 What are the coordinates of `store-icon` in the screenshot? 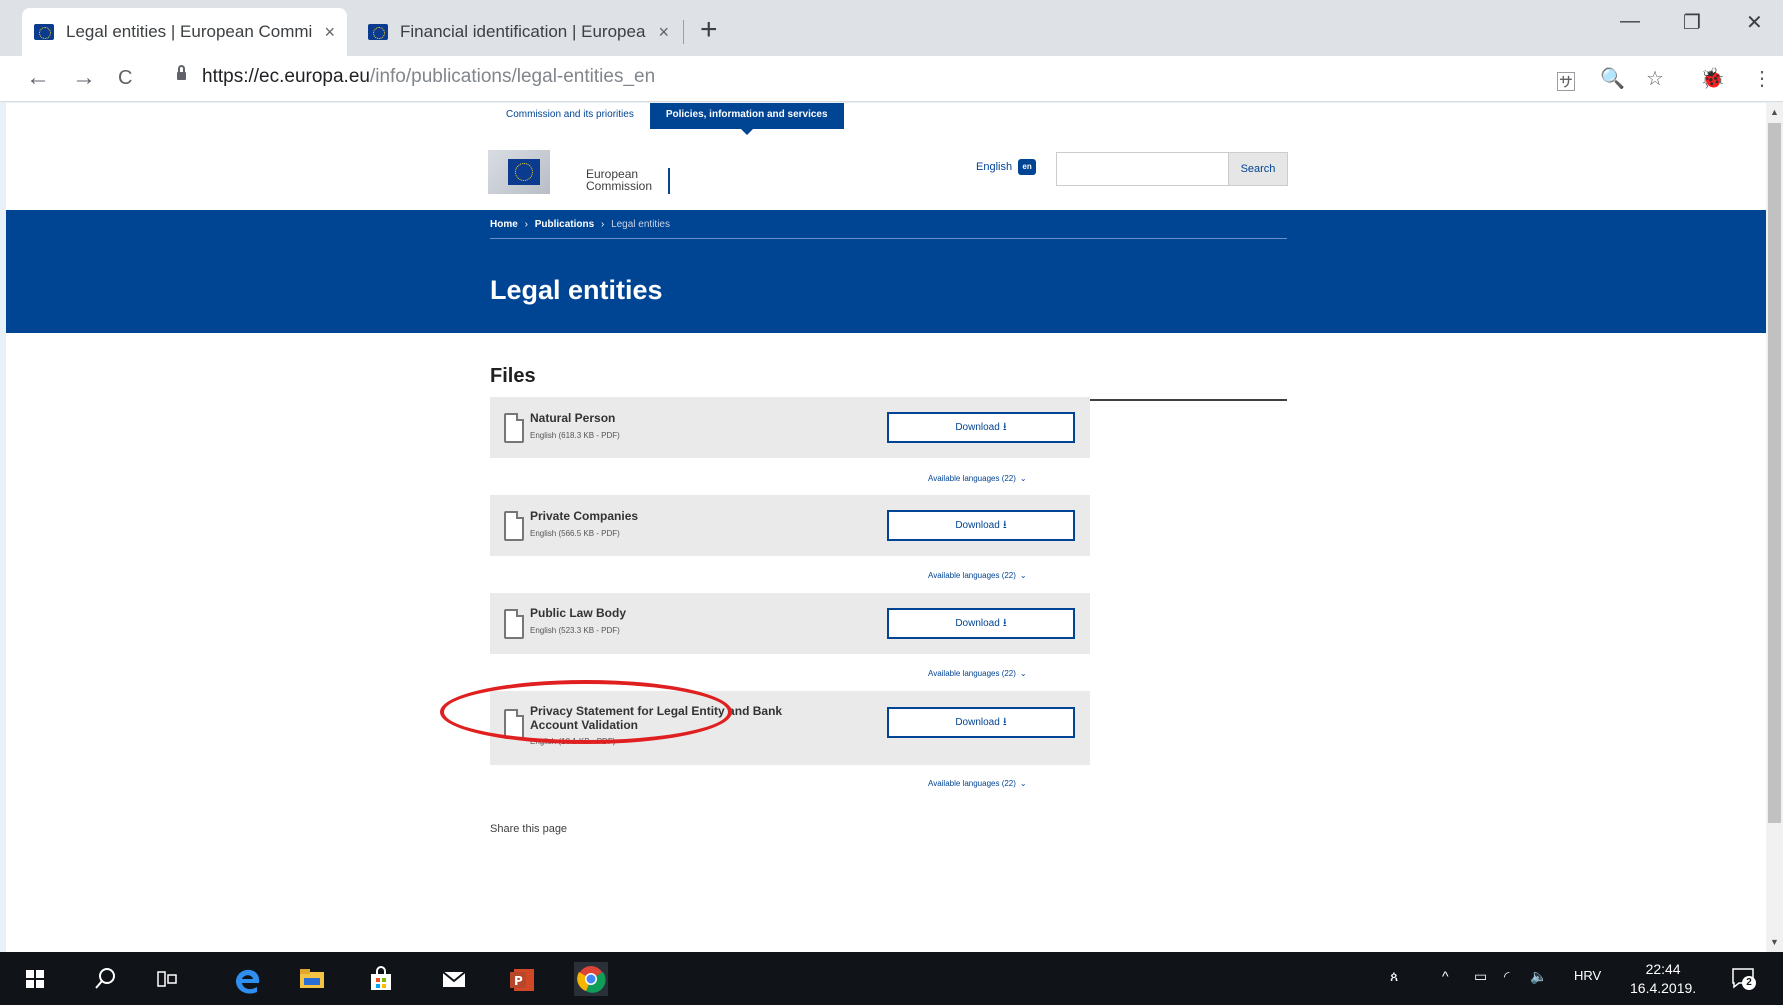 It's located at (381, 979).